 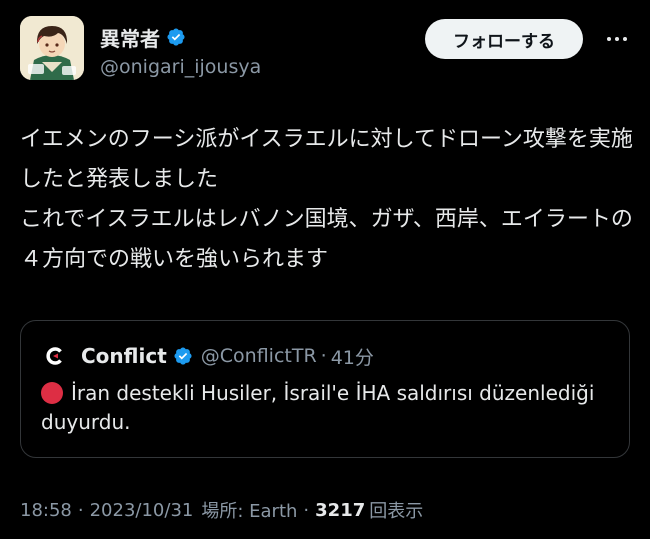 I want to click on quoted-tweet-header: Conflict @ConflictTR · 41分, so click(x=207, y=356).